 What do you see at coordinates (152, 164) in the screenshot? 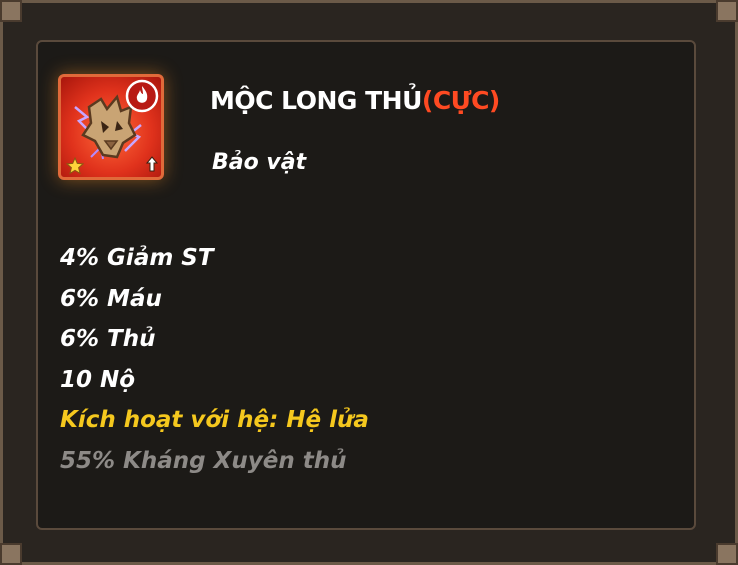
I see `upgrade-arrow-icon` at bounding box center [152, 164].